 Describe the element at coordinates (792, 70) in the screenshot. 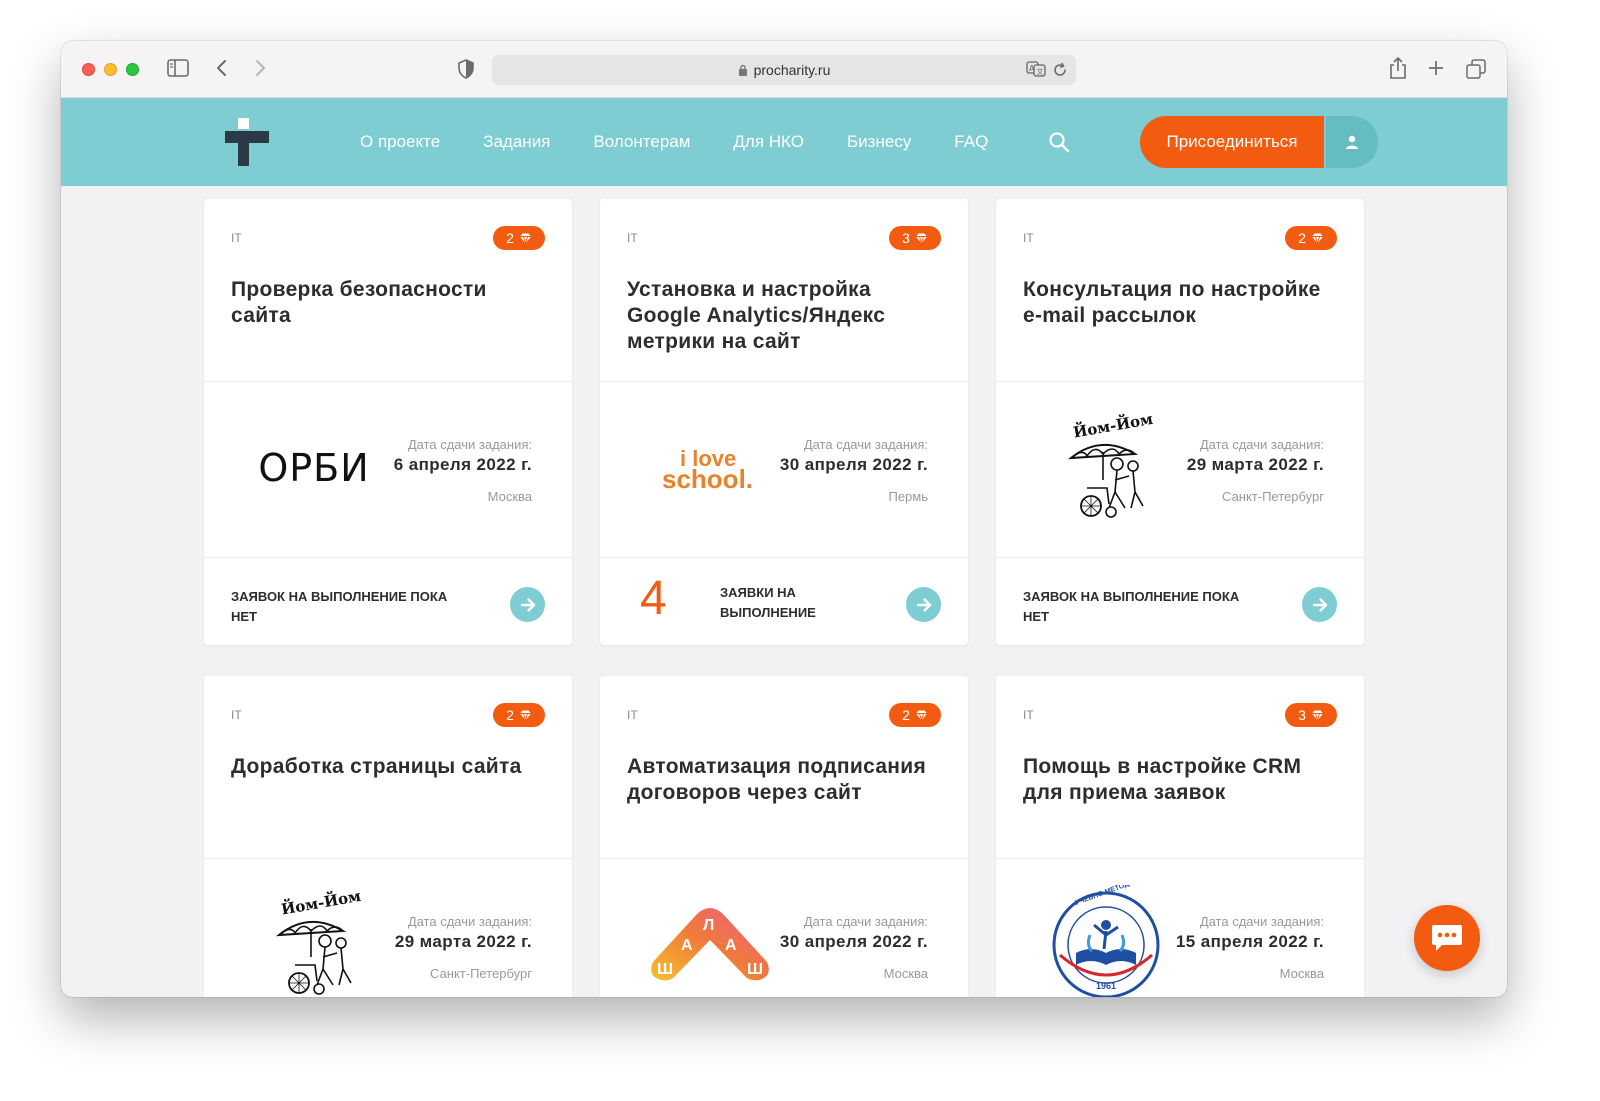

I see `url-text: procharity.ru` at that location.